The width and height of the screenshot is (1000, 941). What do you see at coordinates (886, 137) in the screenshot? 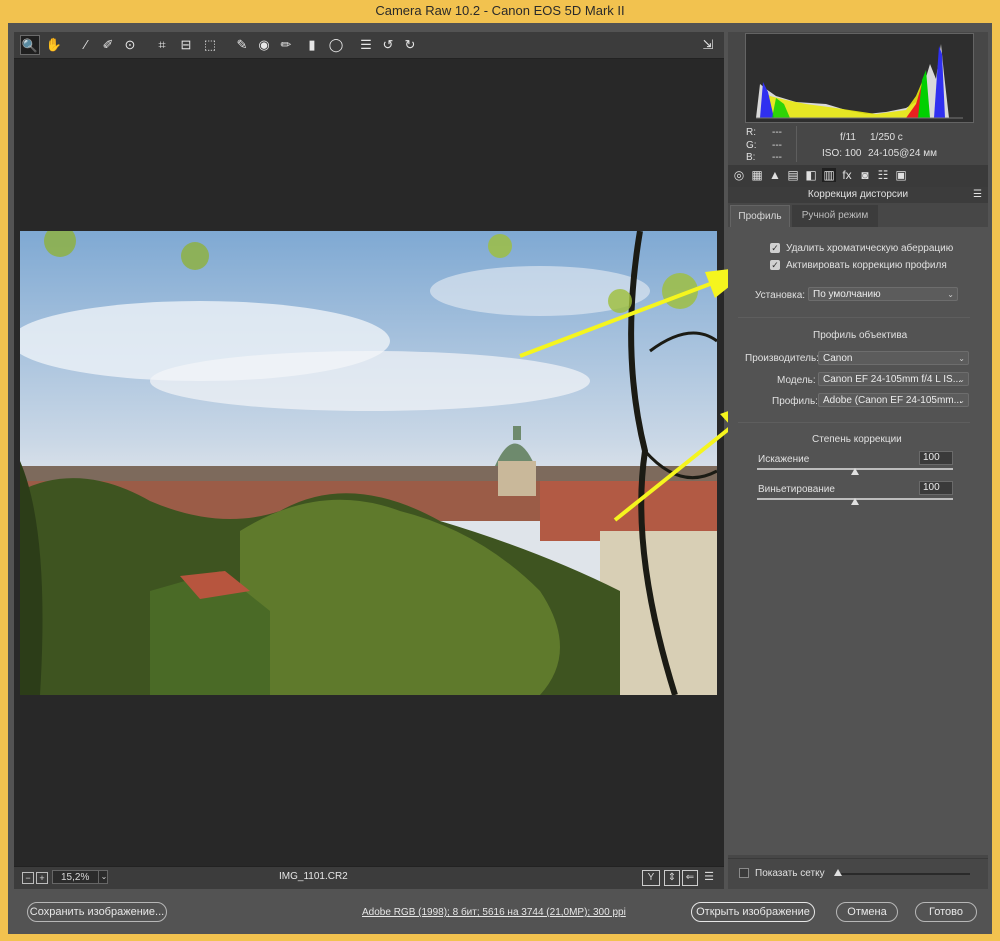
I see `shutter-info: 1/250 с` at bounding box center [886, 137].